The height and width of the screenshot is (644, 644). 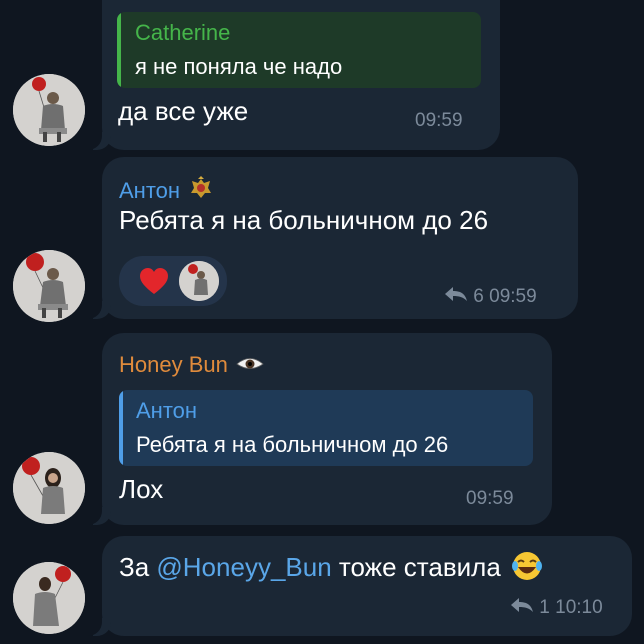 I want to click on reply-sender: Catherine, so click(x=183, y=32).